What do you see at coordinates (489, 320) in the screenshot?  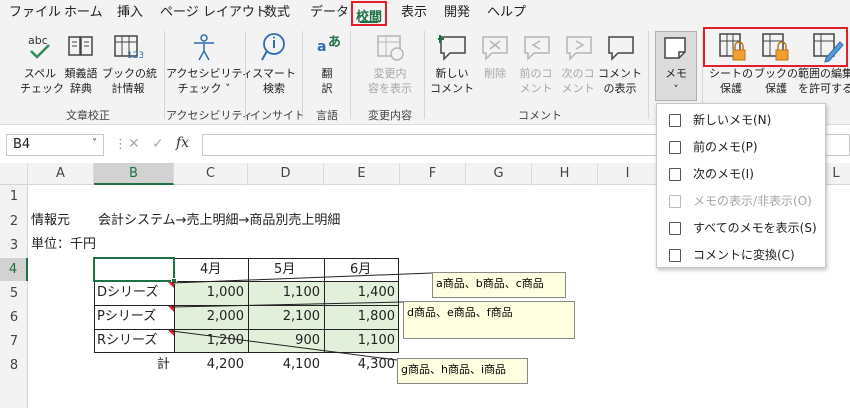 I see `note-popup: d商品、e商品、f商品` at bounding box center [489, 320].